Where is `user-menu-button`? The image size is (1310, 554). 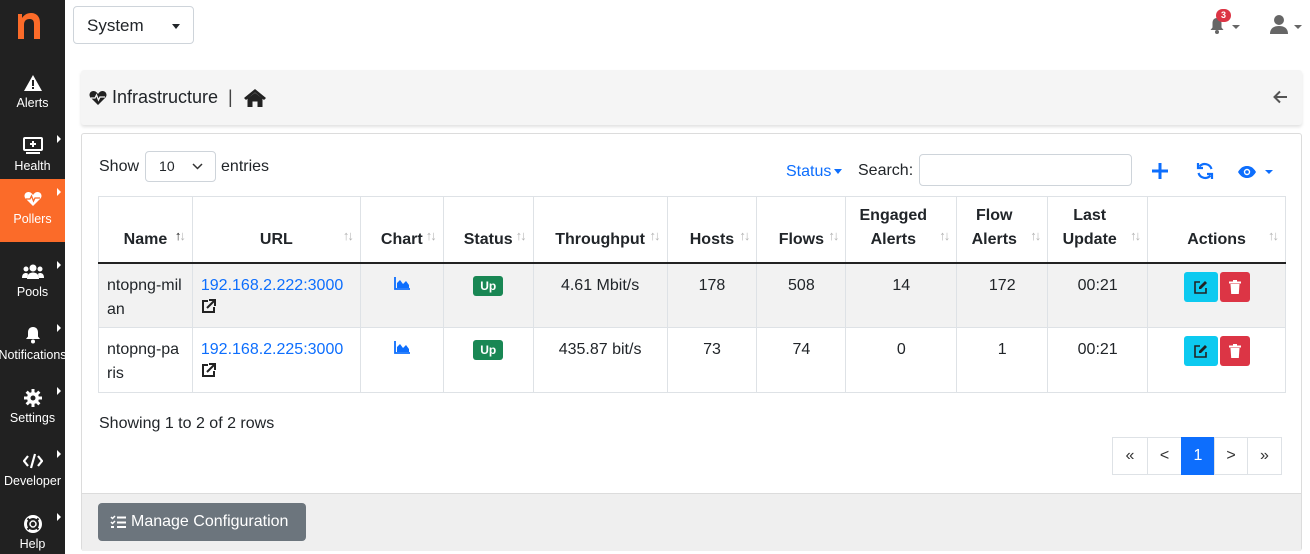
user-menu-button is located at coordinates (1287, 25).